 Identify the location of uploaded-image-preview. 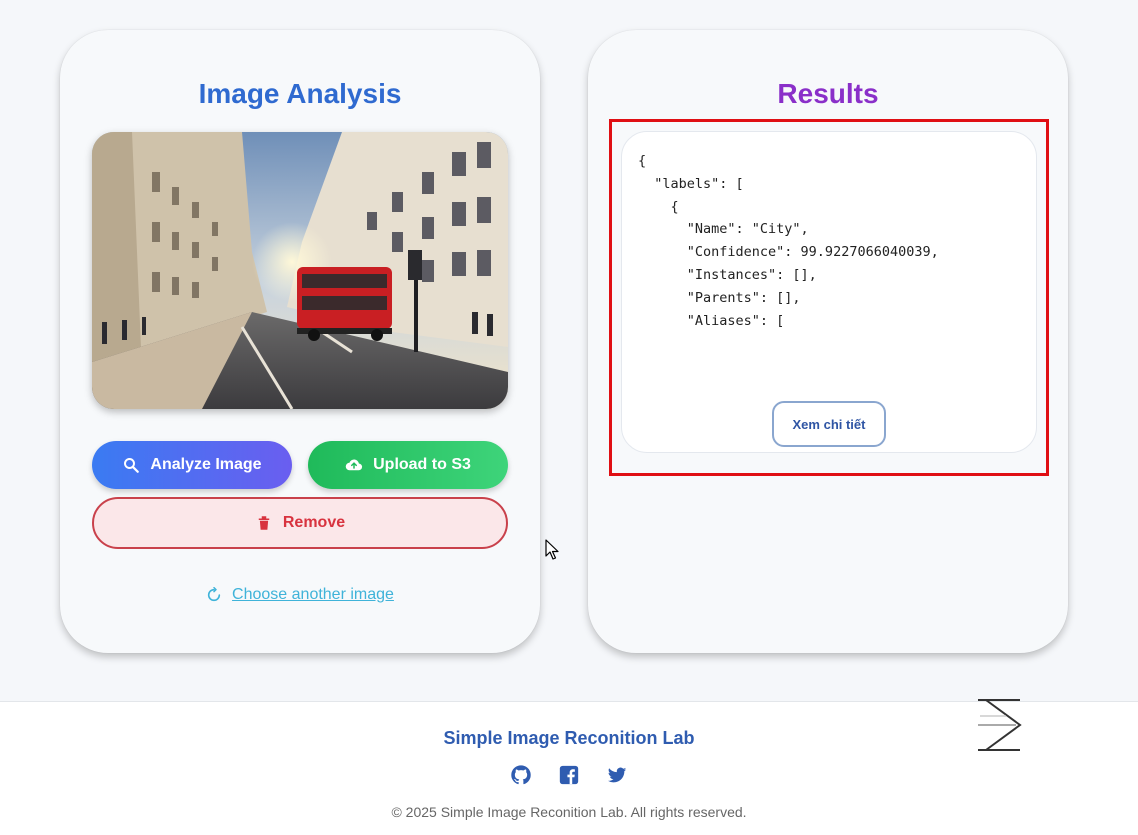
(300, 270).